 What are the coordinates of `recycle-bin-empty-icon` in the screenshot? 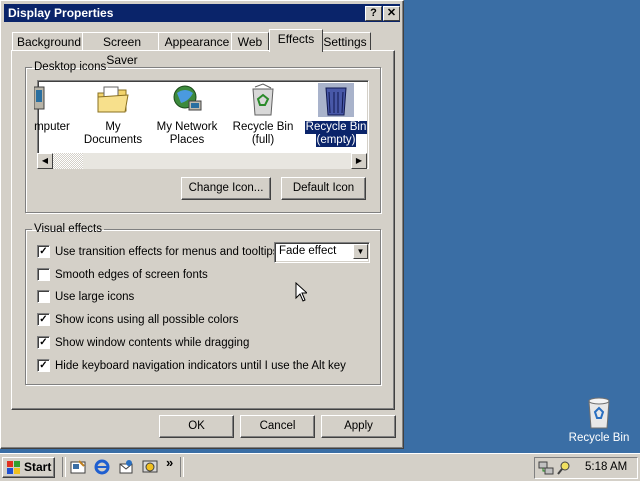 It's located at (336, 100).